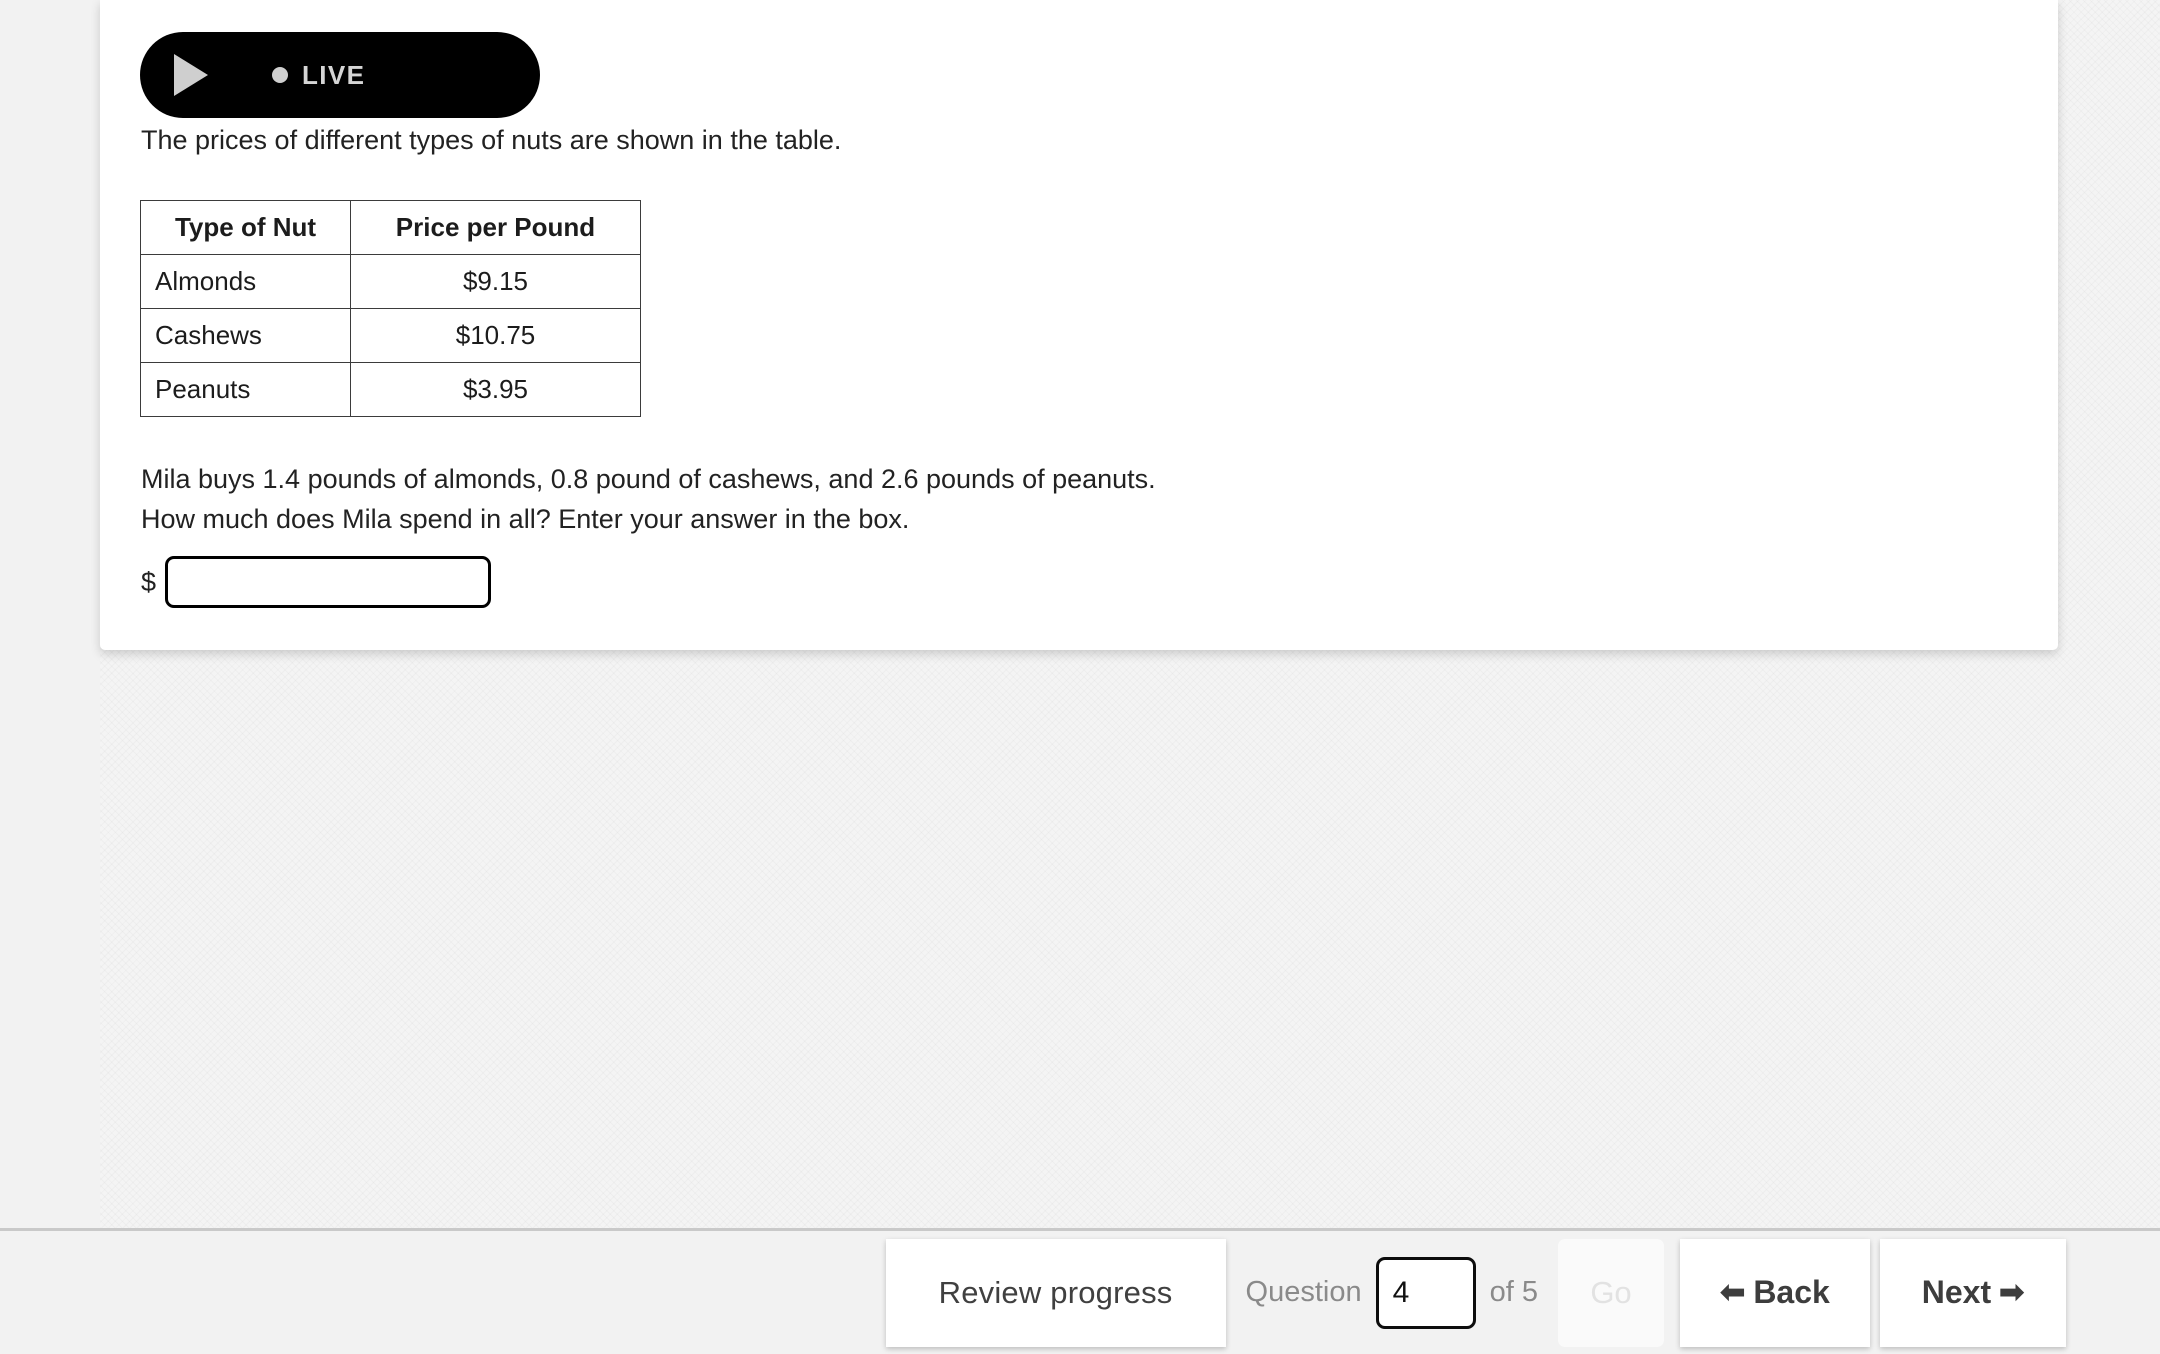  Describe the element at coordinates (495, 335) in the screenshot. I see `cell-nut-price: $10.75` at that location.